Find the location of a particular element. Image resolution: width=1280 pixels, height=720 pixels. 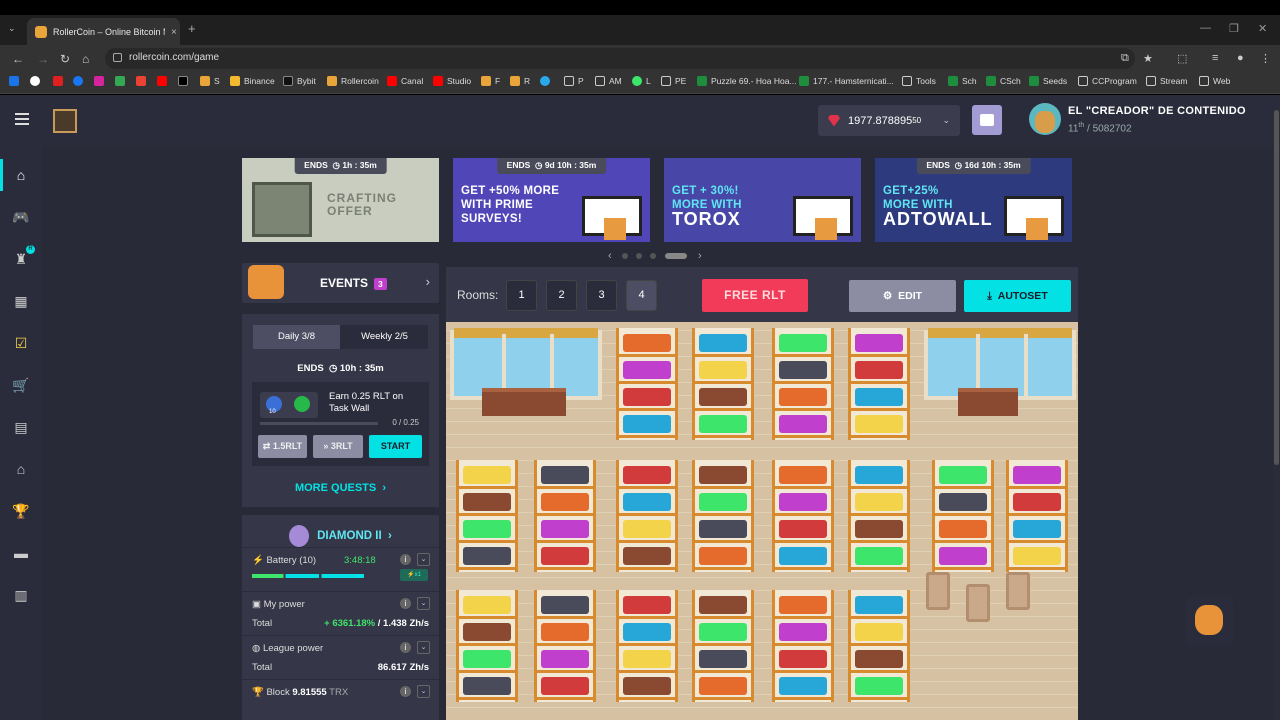

room-4-button: 4 is located at coordinates (641, 295).